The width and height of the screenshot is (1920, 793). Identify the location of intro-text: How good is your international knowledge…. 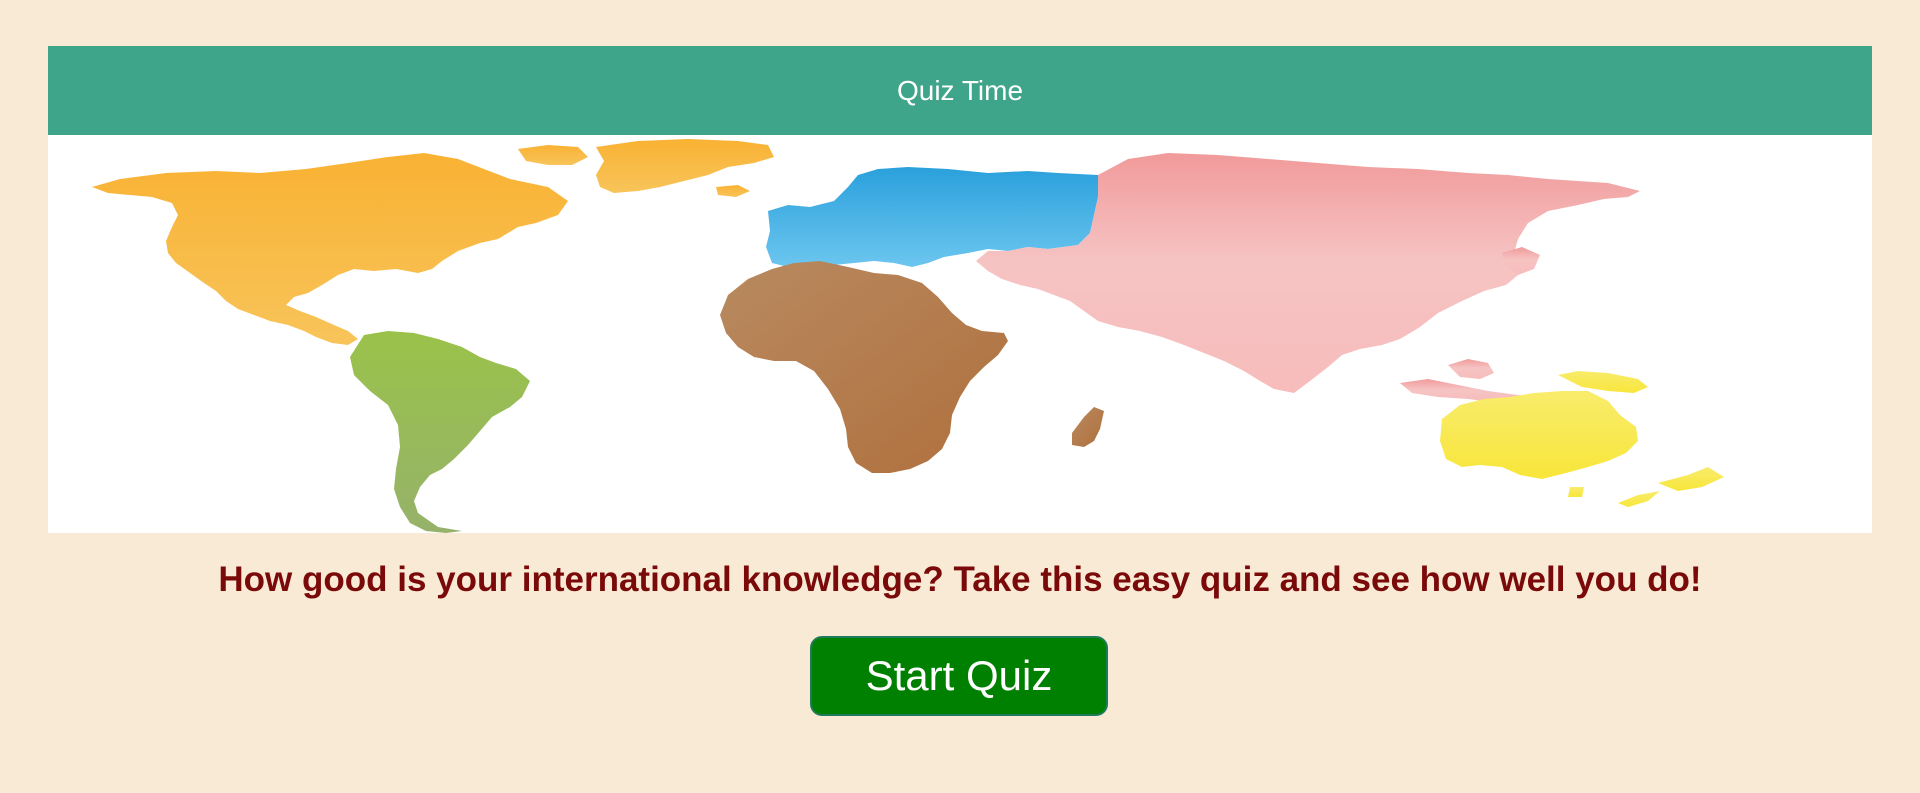
(960, 579).